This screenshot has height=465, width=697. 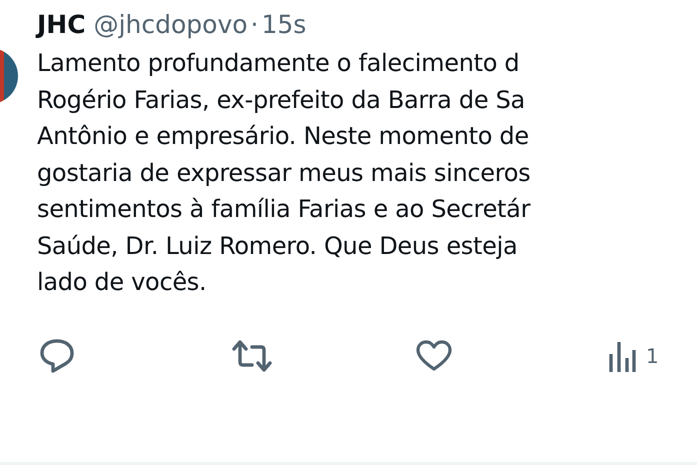 I want to click on repost-icon, so click(x=252, y=355).